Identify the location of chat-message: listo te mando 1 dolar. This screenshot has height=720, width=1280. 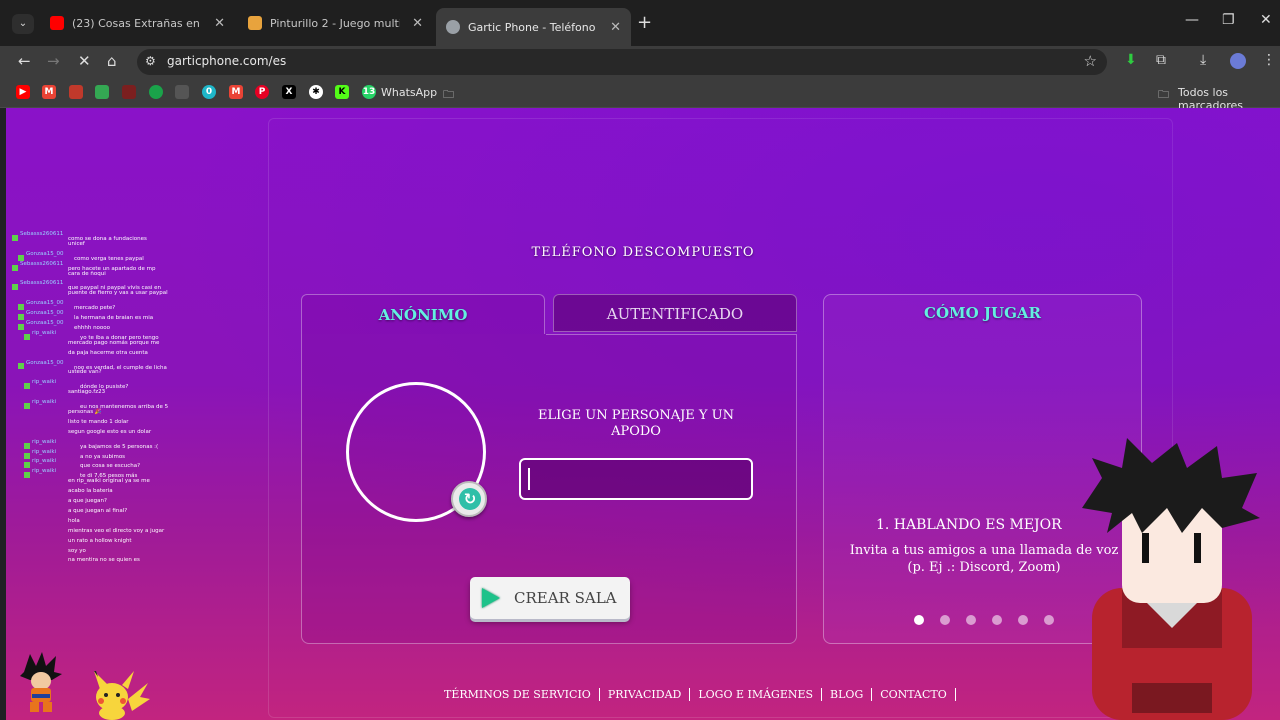
(102, 423).